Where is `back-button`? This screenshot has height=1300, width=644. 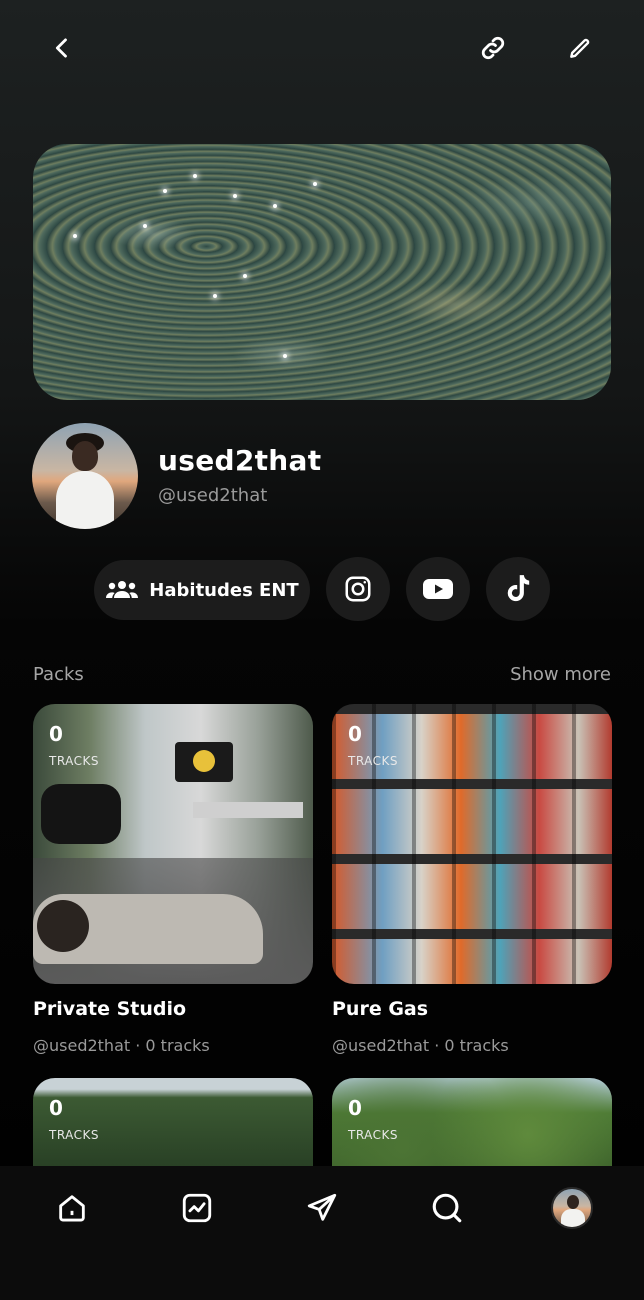 back-button is located at coordinates (62, 48).